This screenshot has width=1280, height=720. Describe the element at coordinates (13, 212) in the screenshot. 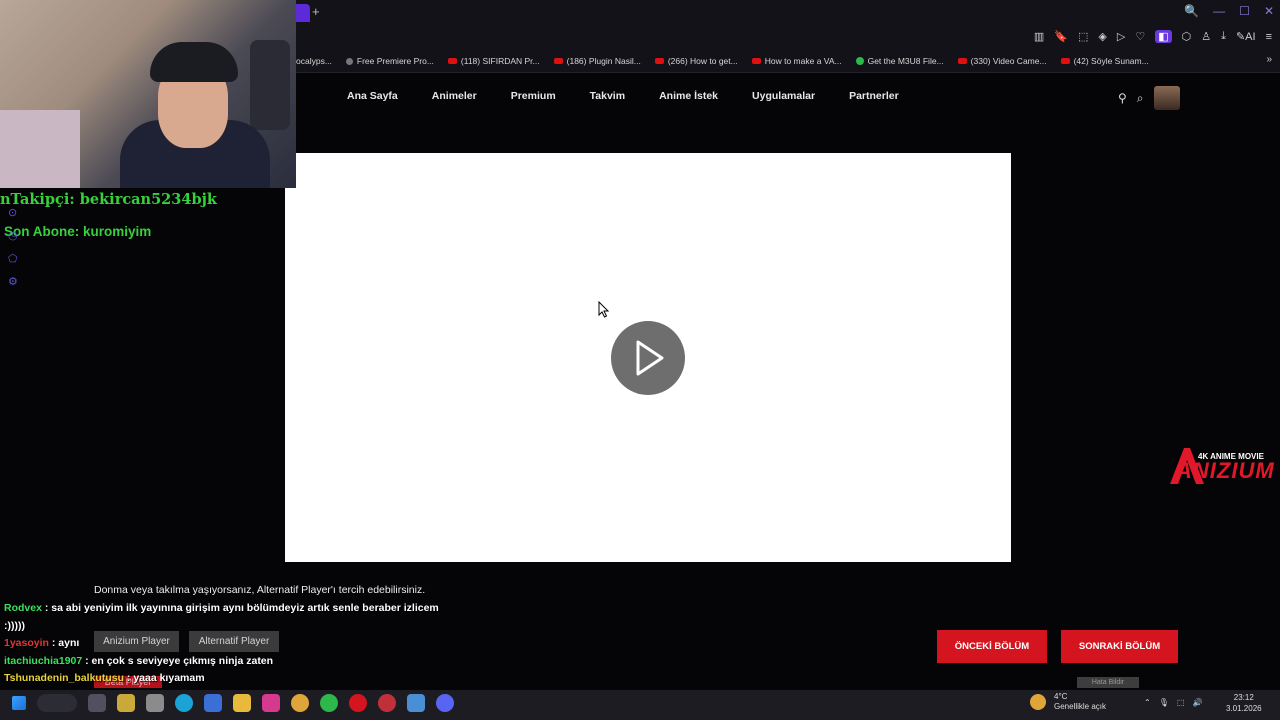

I see `target-icon: ⊙` at that location.